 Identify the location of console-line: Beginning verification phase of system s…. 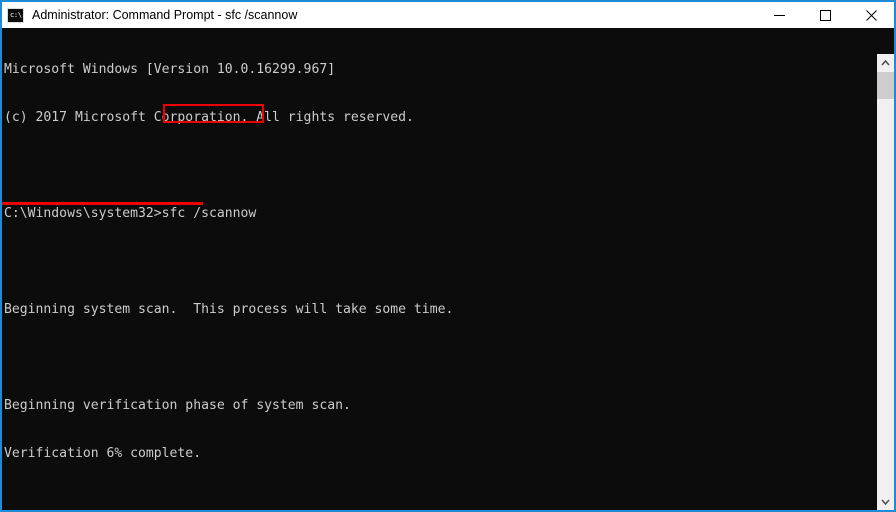
(177, 405).